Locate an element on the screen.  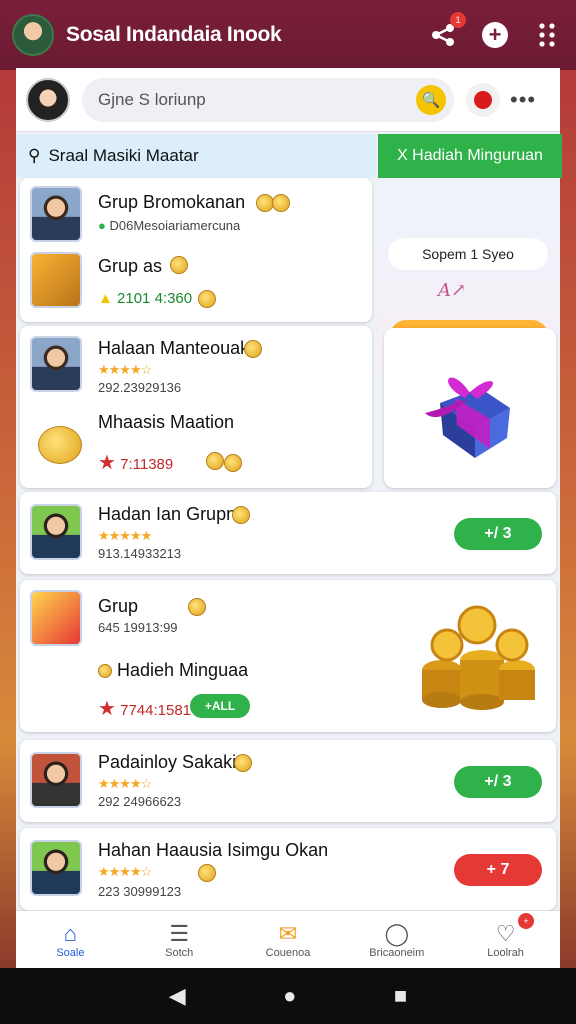
nav-badge: + is located at coordinates (525, 921).